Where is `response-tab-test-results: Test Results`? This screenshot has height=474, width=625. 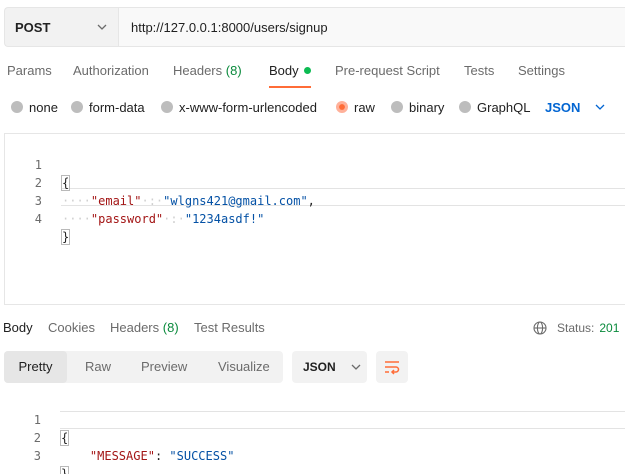
response-tab-test-results: Test Results is located at coordinates (229, 328).